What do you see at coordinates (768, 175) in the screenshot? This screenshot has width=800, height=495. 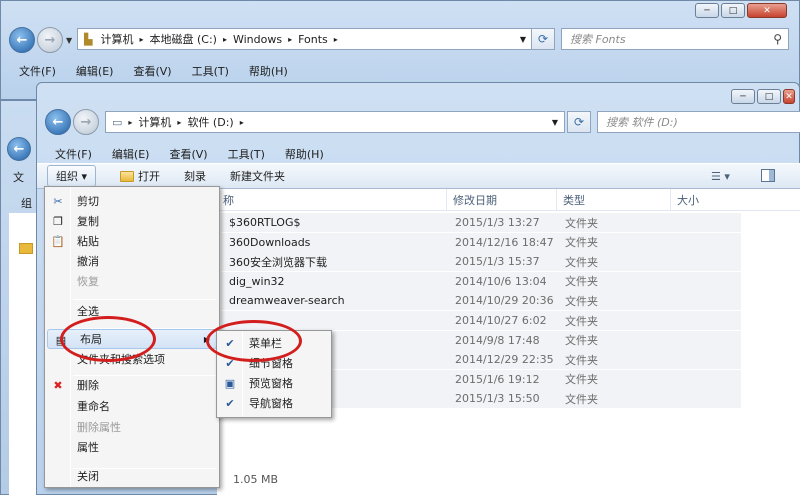 I see `preview-pane-icon` at bounding box center [768, 175].